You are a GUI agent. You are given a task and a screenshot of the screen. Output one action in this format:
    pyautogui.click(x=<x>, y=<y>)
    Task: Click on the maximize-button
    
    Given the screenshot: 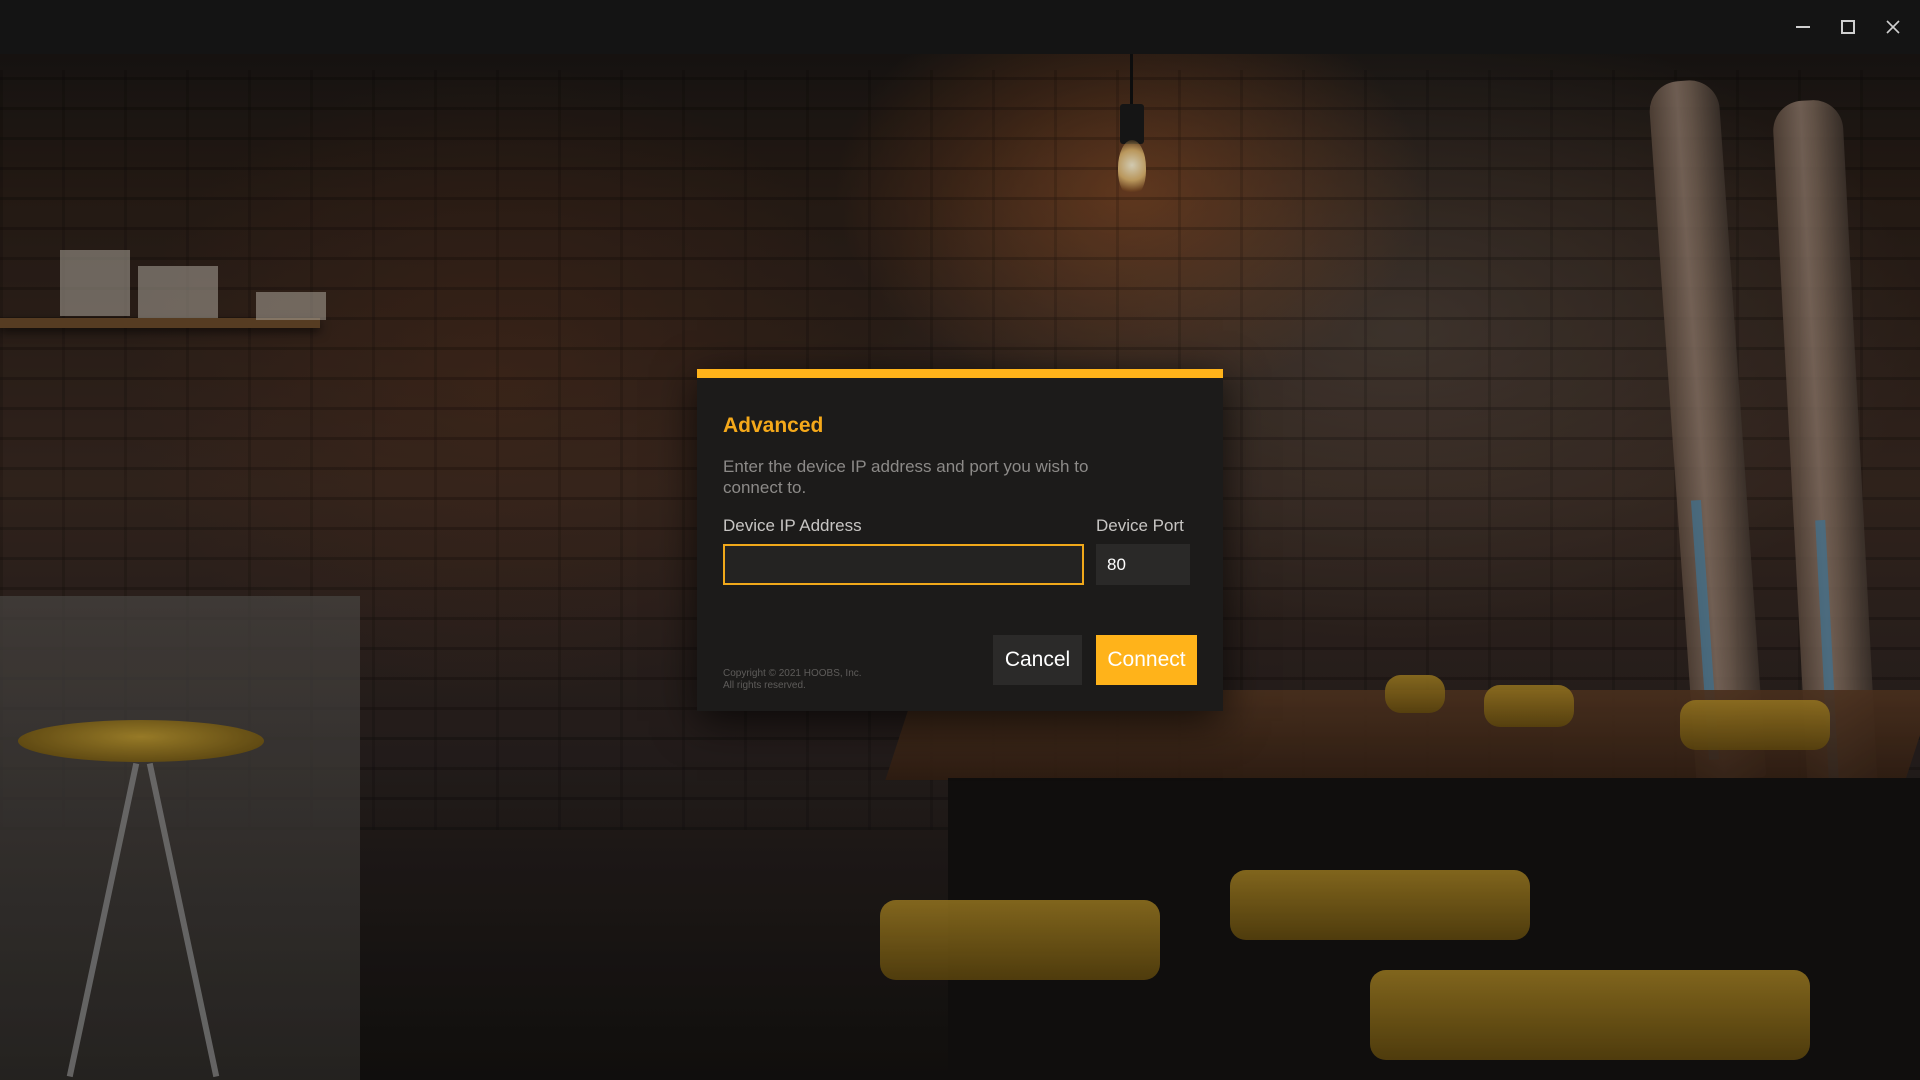 What is the action you would take?
    pyautogui.click(x=1848, y=27)
    